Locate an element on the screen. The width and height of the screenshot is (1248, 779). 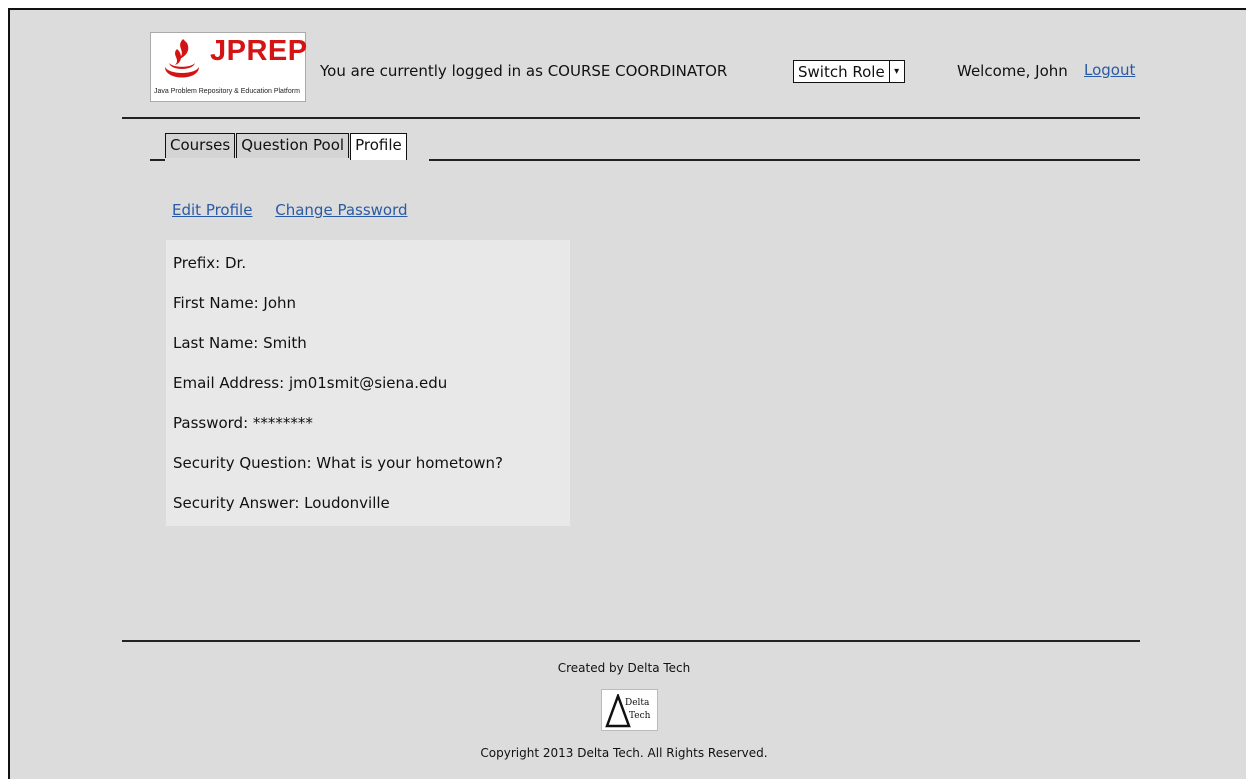
tab-bar: Courses Question Pool Profile is located at coordinates (286, 146).